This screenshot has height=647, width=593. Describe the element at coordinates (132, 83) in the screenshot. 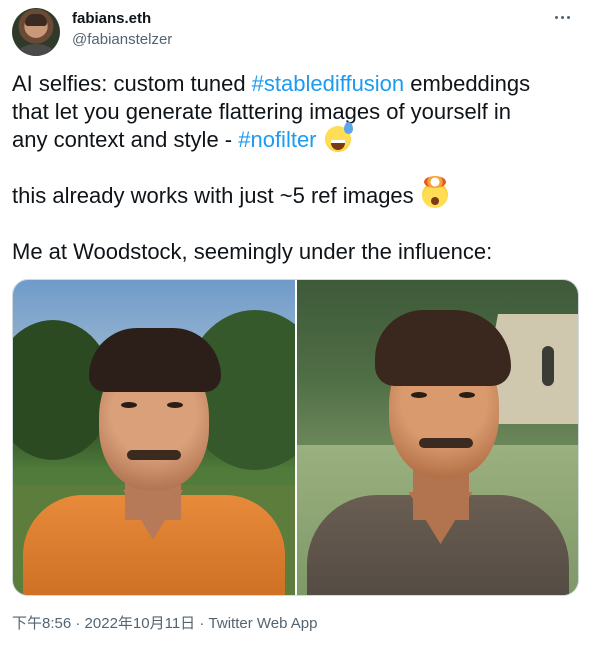

I see `tweet-text-segment: AI selfies: custom tuned` at that location.